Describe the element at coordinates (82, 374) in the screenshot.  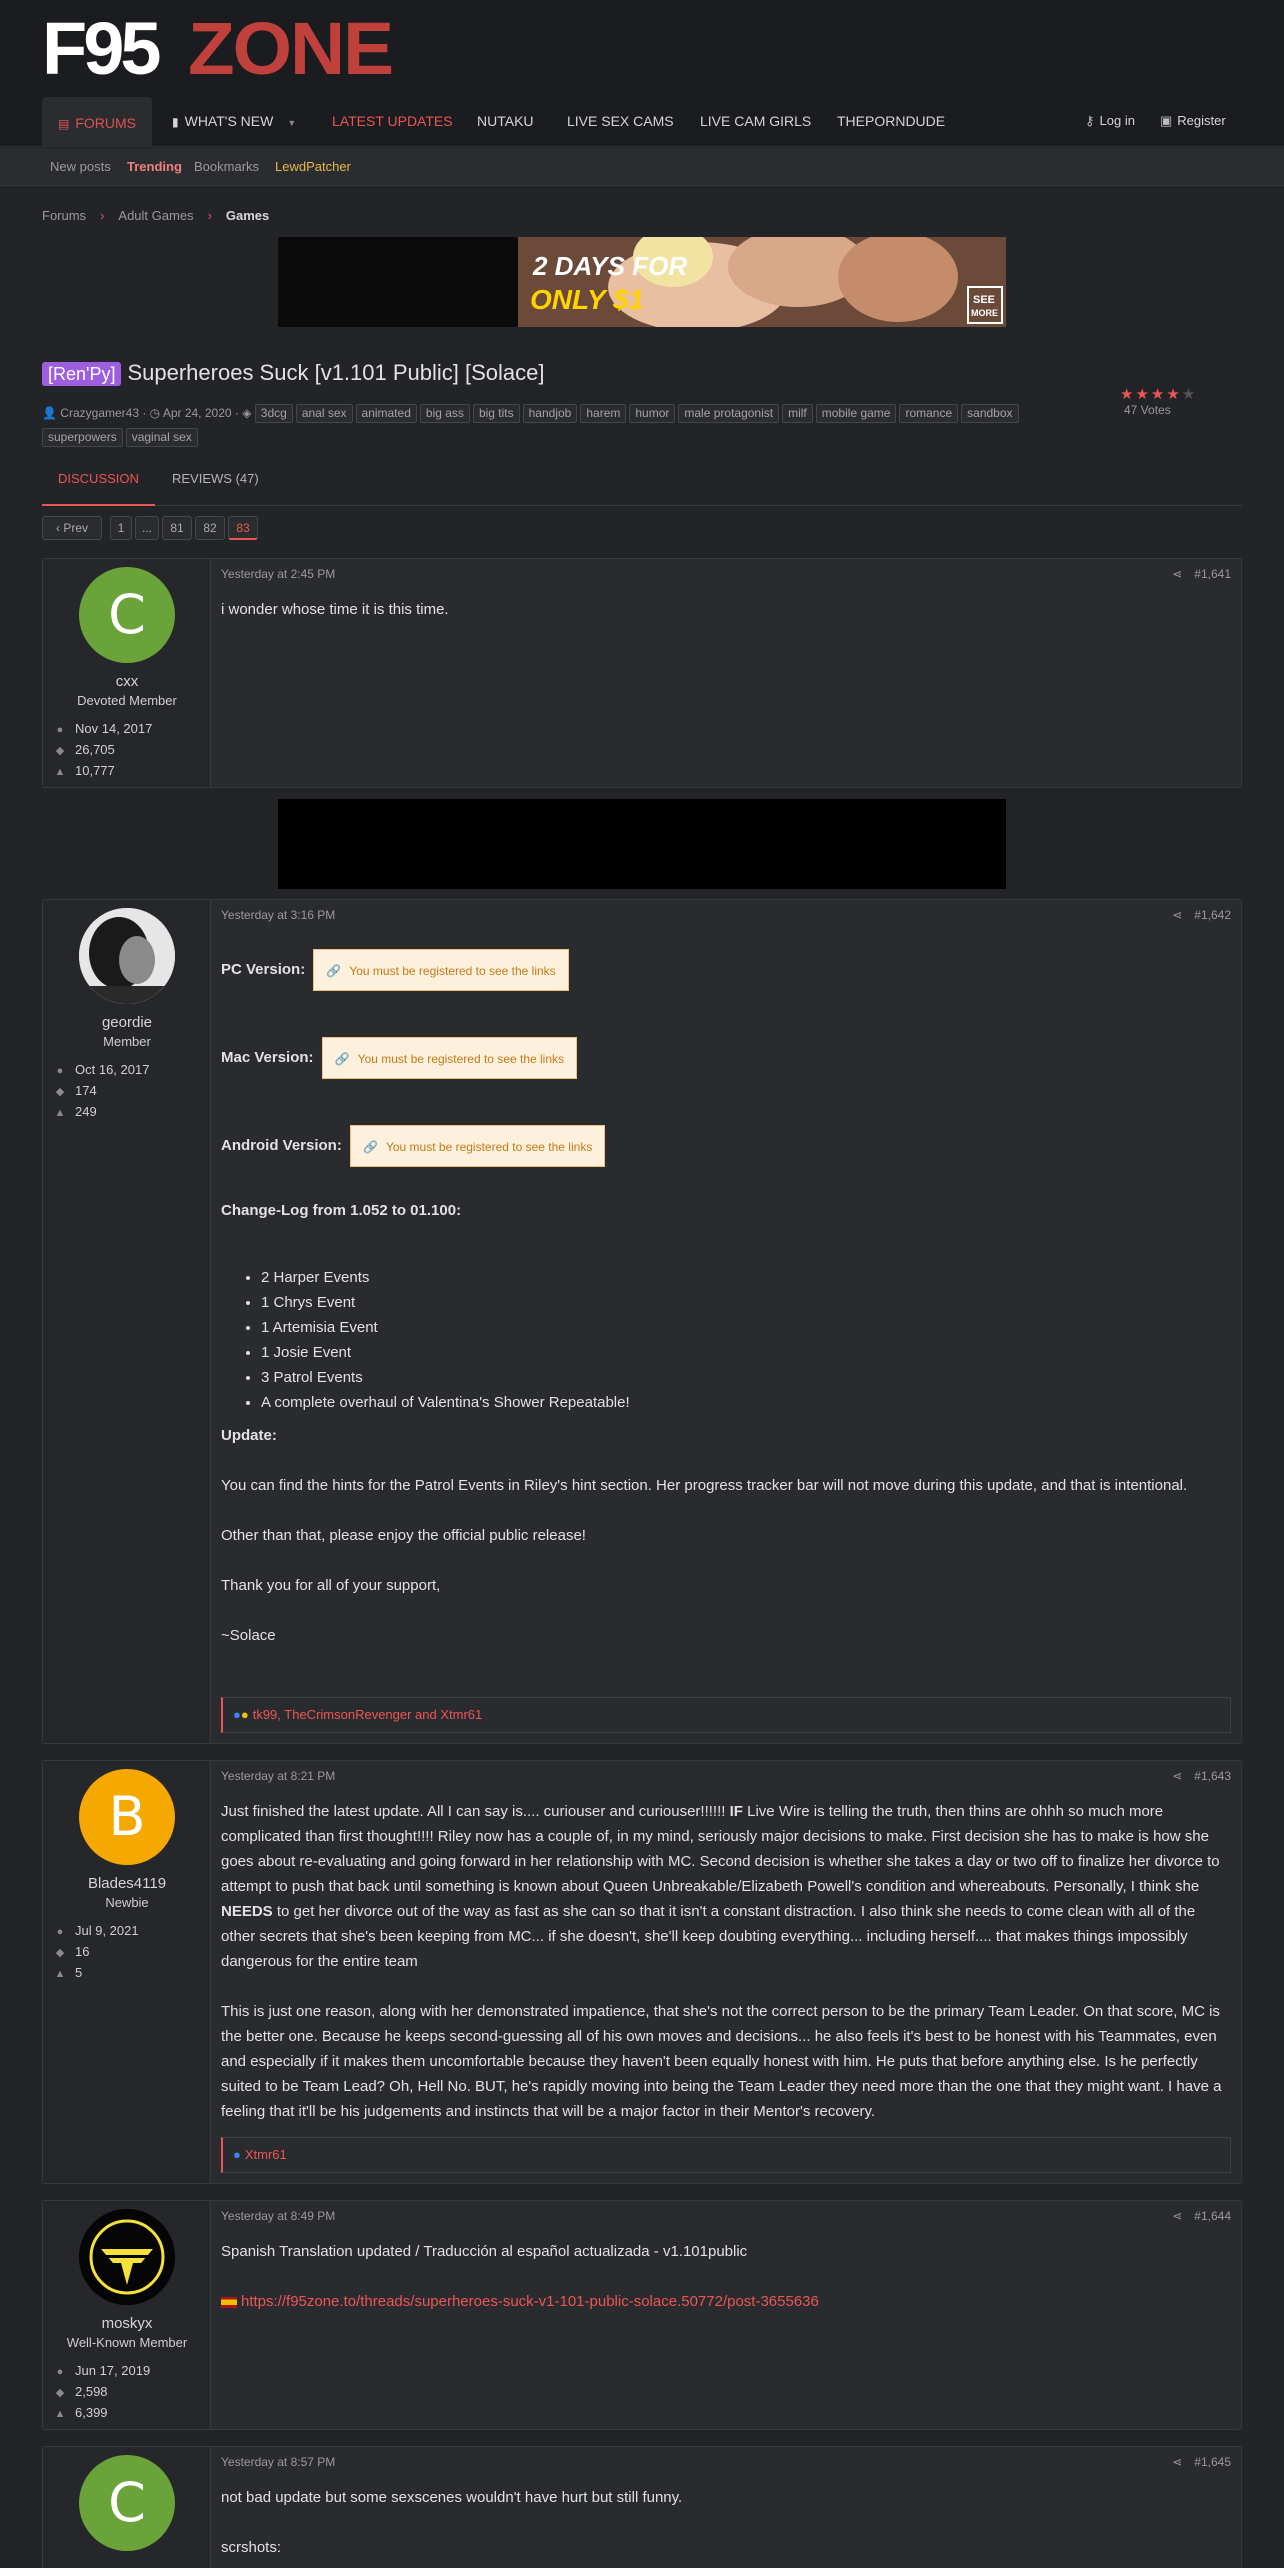
I see `thread-prefix: [Ren'Py]` at that location.